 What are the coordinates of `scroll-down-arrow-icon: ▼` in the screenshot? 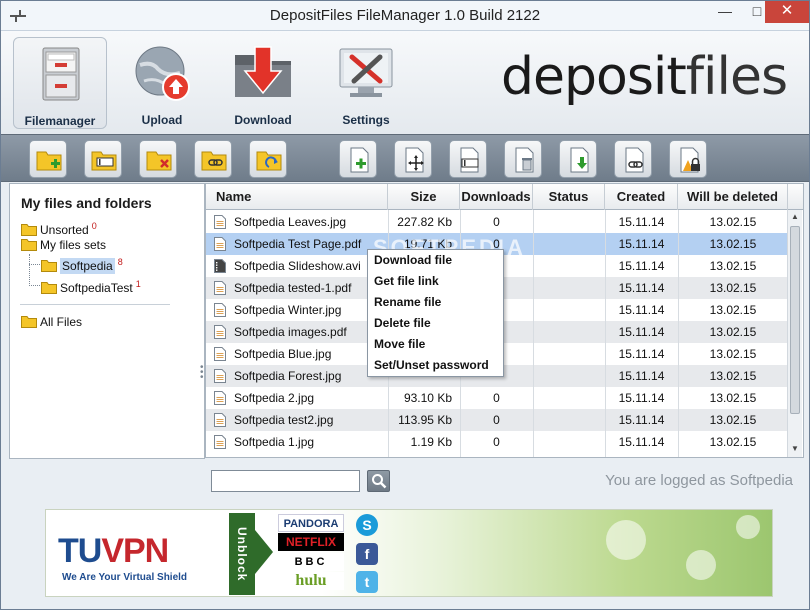 It's located at (795, 449).